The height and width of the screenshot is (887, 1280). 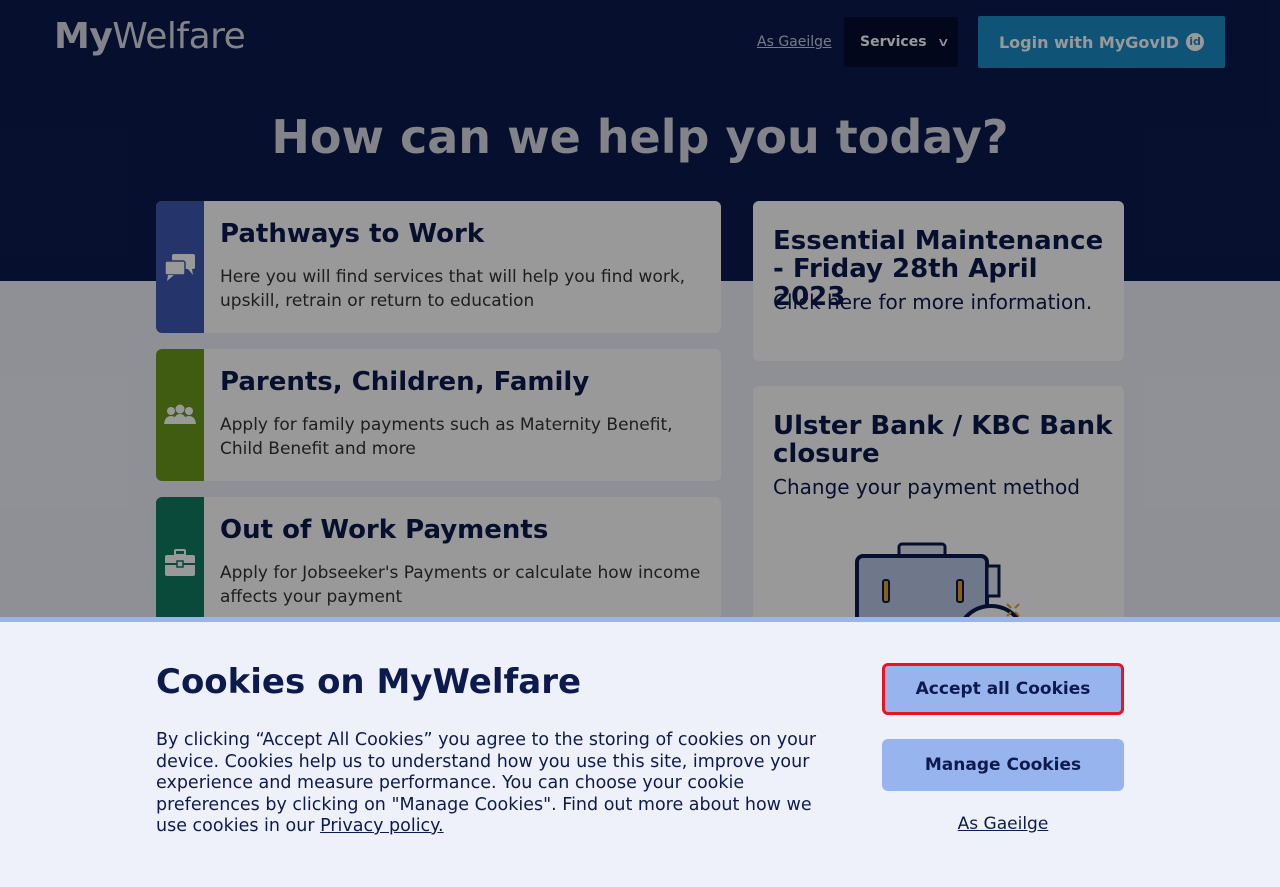 What do you see at coordinates (1003, 765) in the screenshot?
I see `manage-cookies-button: Manage Cookies` at bounding box center [1003, 765].